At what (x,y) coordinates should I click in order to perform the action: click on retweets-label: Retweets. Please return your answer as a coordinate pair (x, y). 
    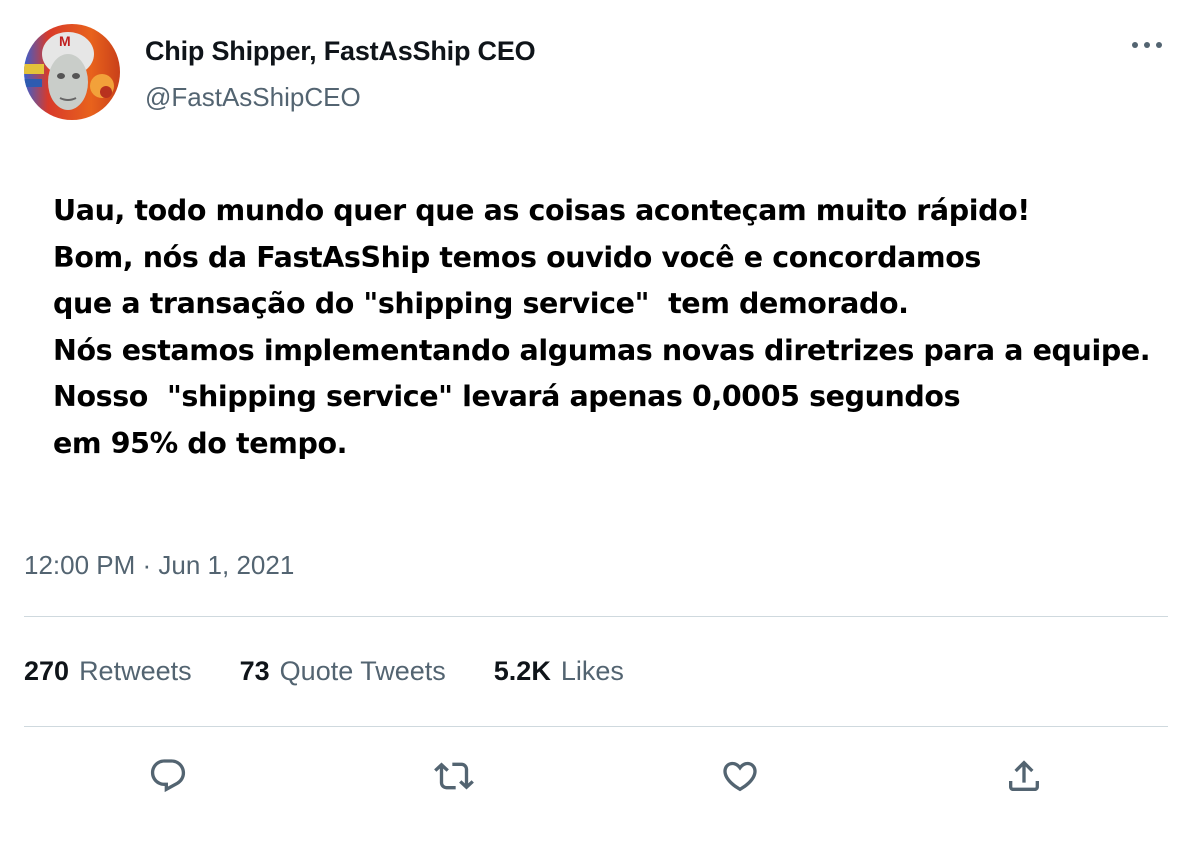
    Looking at the image, I should click on (135, 671).